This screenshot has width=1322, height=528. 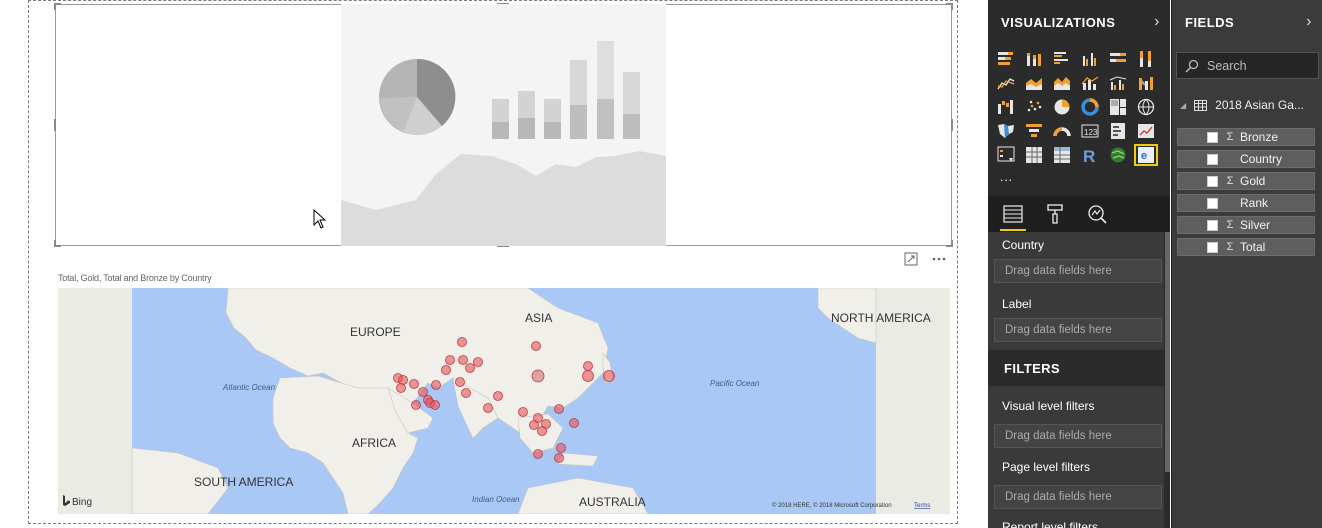 What do you see at coordinates (249, 387) in the screenshot?
I see `map-label-atlantic: Atlantic Ocean` at bounding box center [249, 387].